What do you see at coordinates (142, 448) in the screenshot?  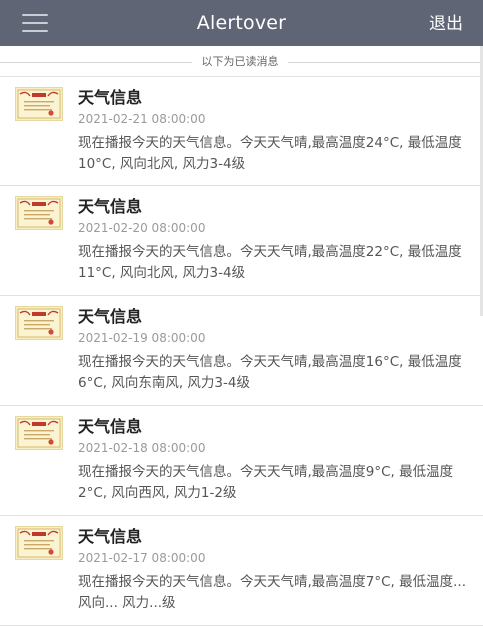 I see `message-timestamp: 2021-02-18 08:00:00` at bounding box center [142, 448].